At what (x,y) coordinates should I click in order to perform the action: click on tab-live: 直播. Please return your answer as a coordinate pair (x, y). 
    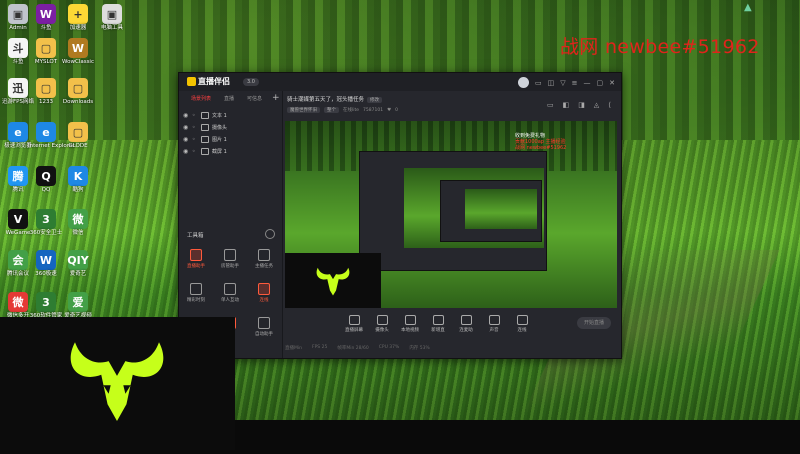
    Looking at the image, I should click on (229, 98).